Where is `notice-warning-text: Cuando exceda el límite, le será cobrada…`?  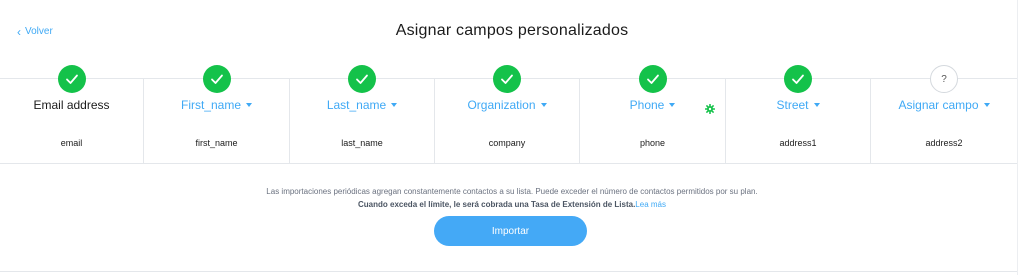 notice-warning-text: Cuando exceda el límite, le será cobrada… is located at coordinates (497, 204).